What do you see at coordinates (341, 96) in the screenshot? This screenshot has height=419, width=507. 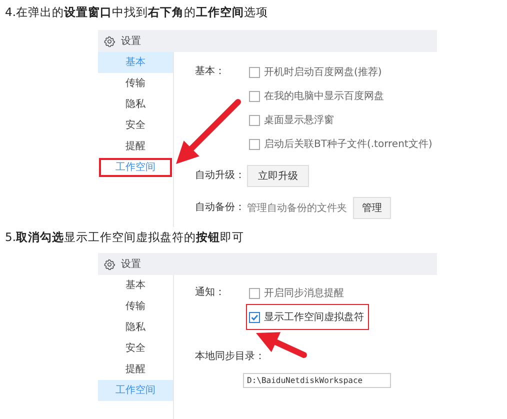 I see `checkbox-option: 在我的电脑中显示百度网盘` at bounding box center [341, 96].